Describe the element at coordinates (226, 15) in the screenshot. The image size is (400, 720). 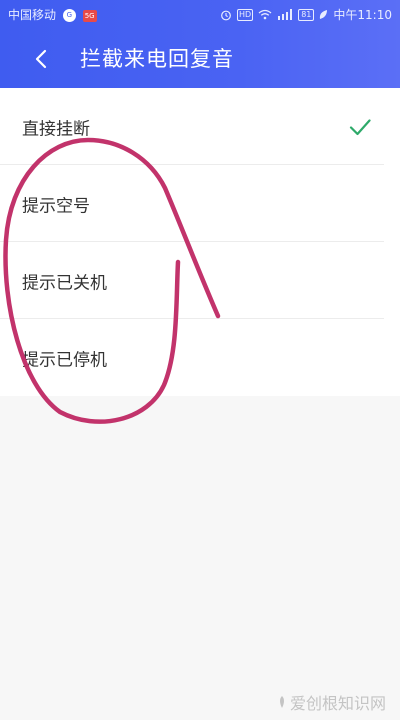
I see `alarm-icon` at that location.